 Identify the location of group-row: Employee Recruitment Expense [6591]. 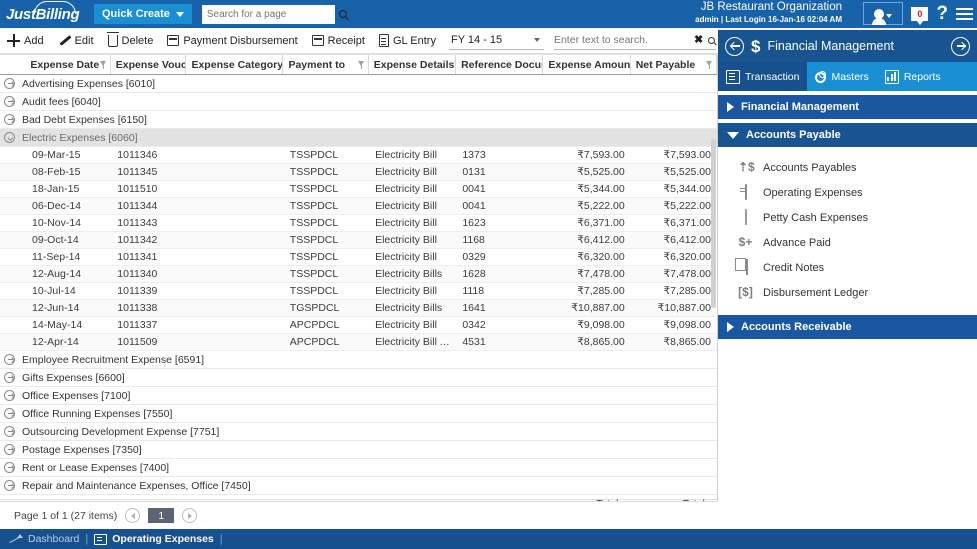
(358, 360).